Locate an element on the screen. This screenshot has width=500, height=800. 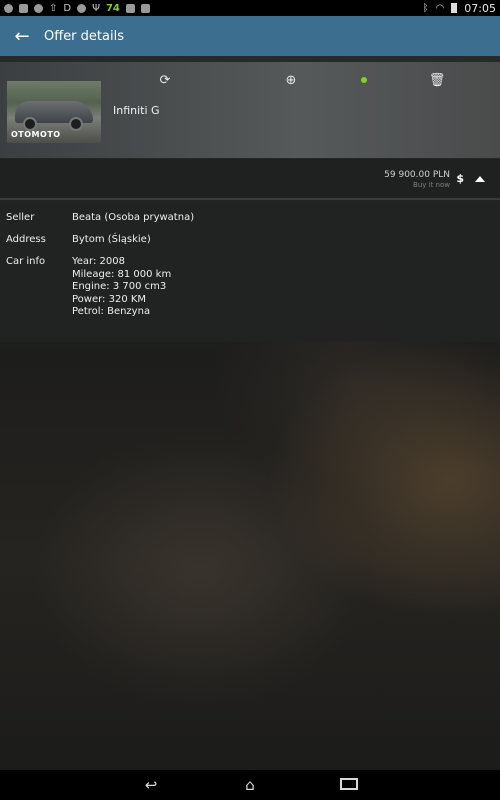
battery-icon is located at coordinates (454, 8).